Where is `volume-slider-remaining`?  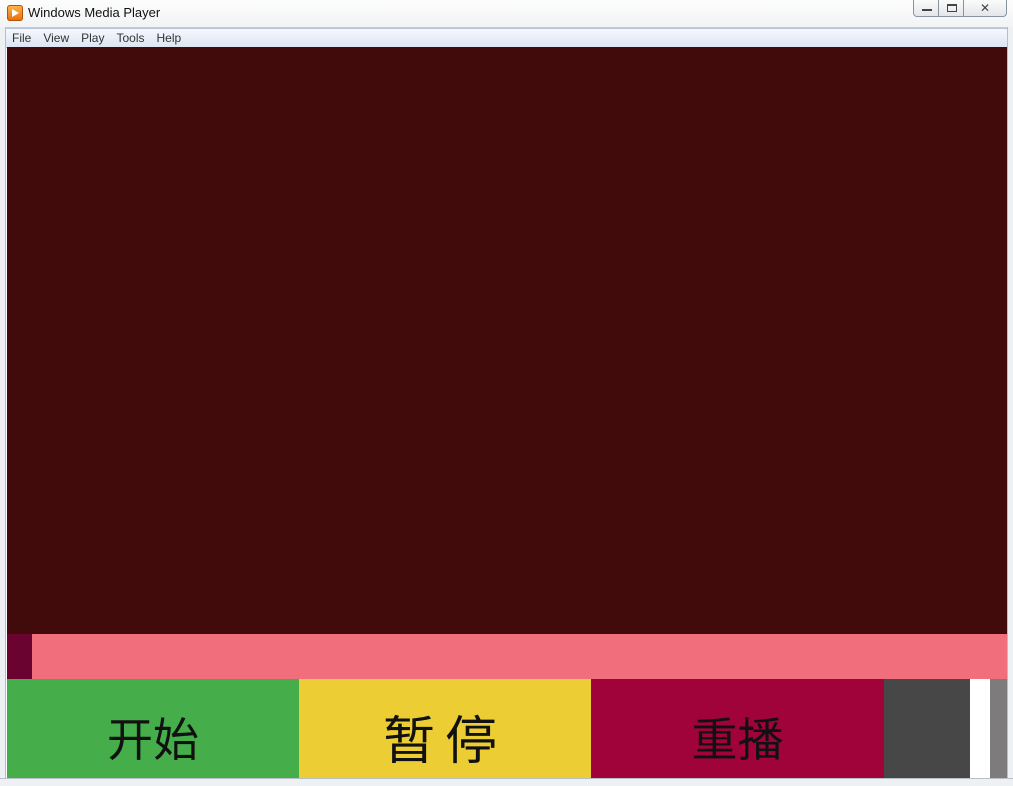 volume-slider-remaining is located at coordinates (998, 728).